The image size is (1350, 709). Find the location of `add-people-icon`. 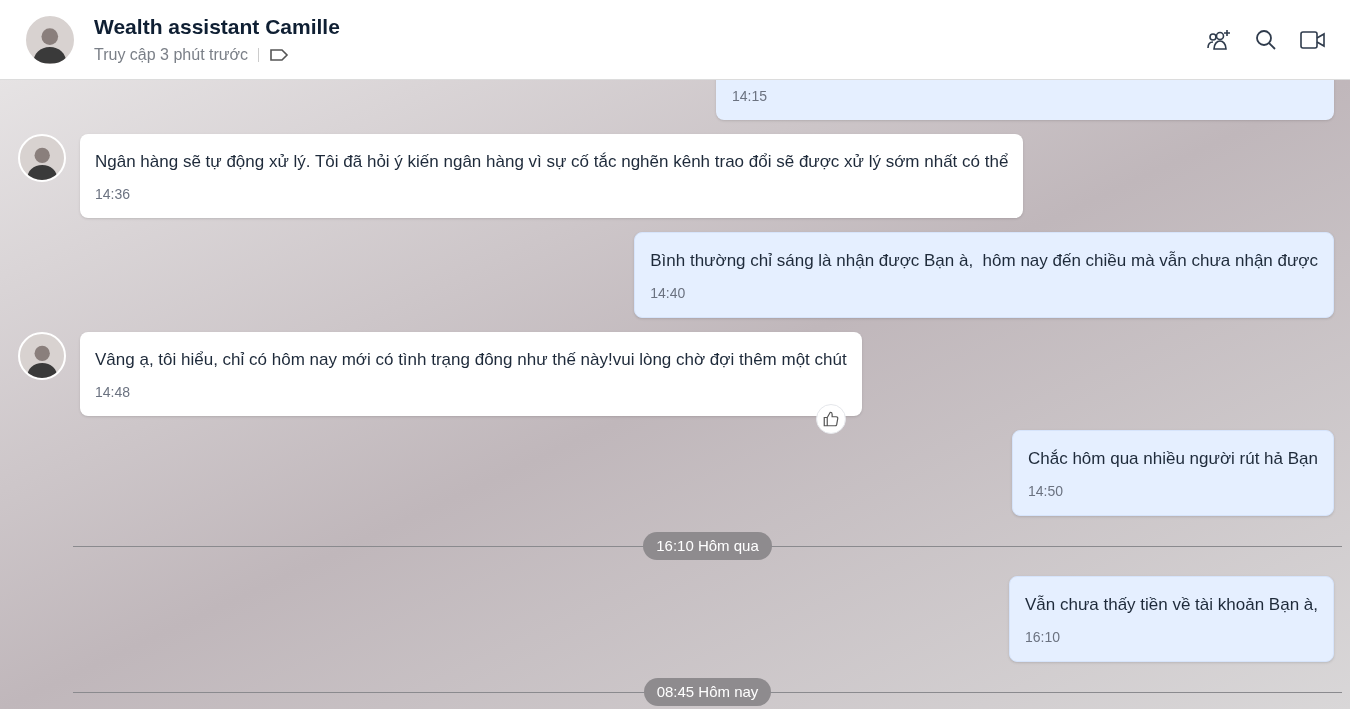

add-people-icon is located at coordinates (1219, 39).